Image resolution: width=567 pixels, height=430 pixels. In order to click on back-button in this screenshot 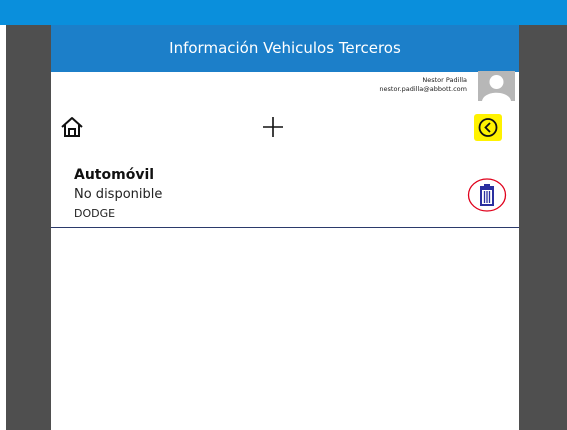, I will do `click(488, 127)`.